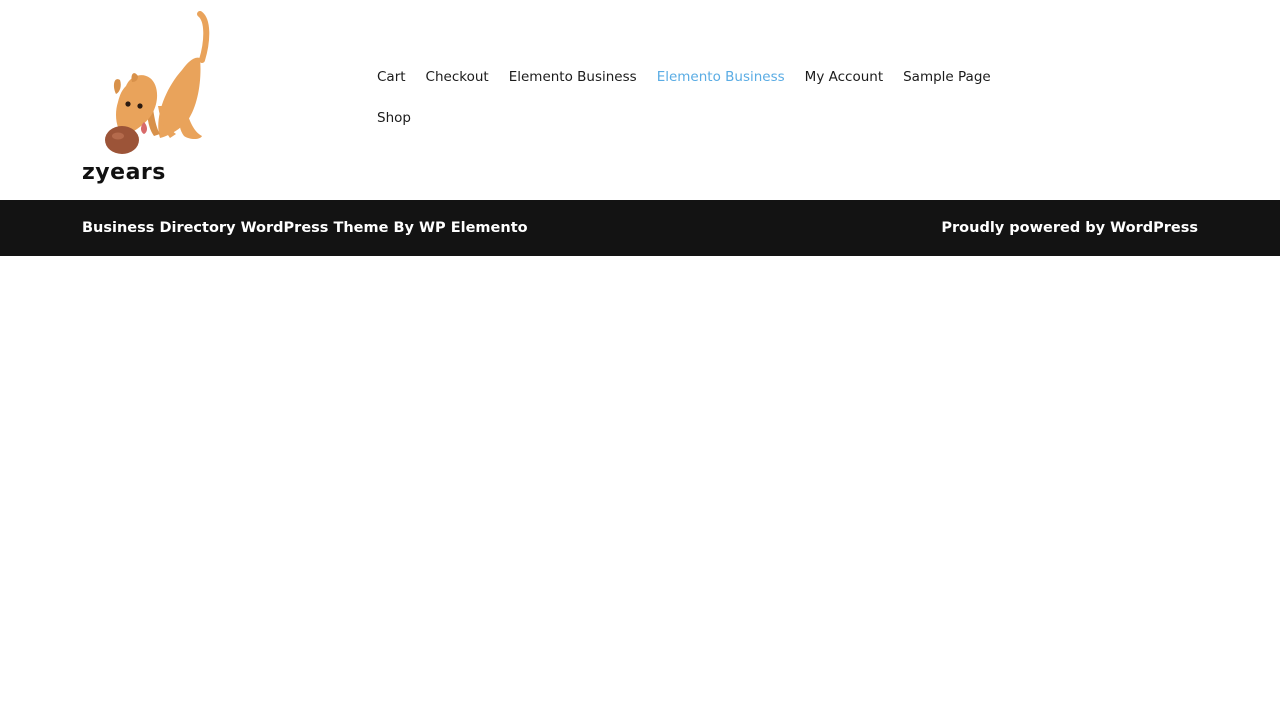 The image size is (1280, 720). I want to click on site-logo: zyears, so click(147, 100).